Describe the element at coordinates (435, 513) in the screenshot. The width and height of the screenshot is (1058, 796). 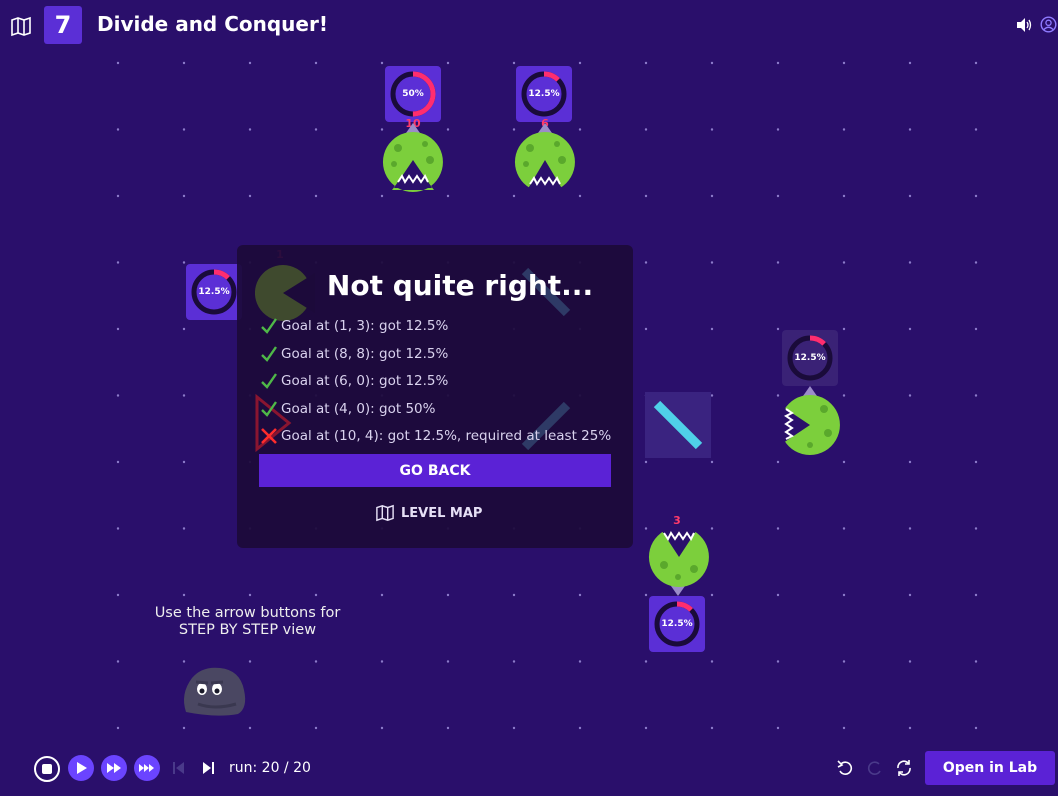
I see `level-map-link: LEVEL MAP` at that location.